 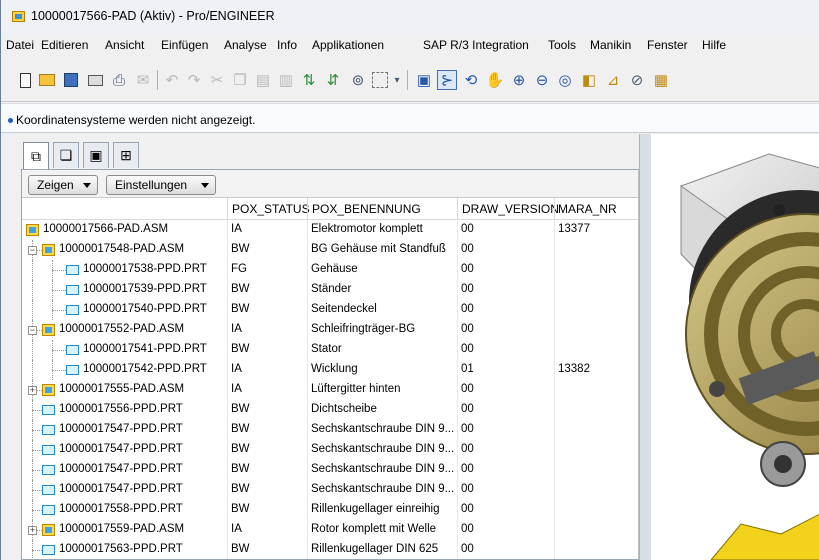 What do you see at coordinates (119, 80) in the screenshot?
I see `send-icon: ⎙` at bounding box center [119, 80].